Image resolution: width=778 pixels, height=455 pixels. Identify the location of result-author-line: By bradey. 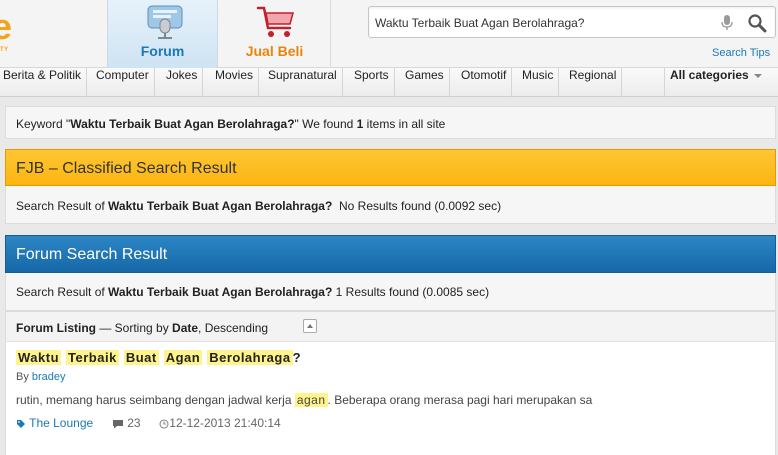
(391, 377).